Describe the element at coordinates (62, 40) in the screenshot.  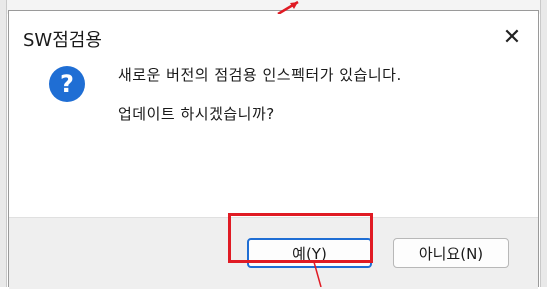
I see `dialog-title: SW점검용` at that location.